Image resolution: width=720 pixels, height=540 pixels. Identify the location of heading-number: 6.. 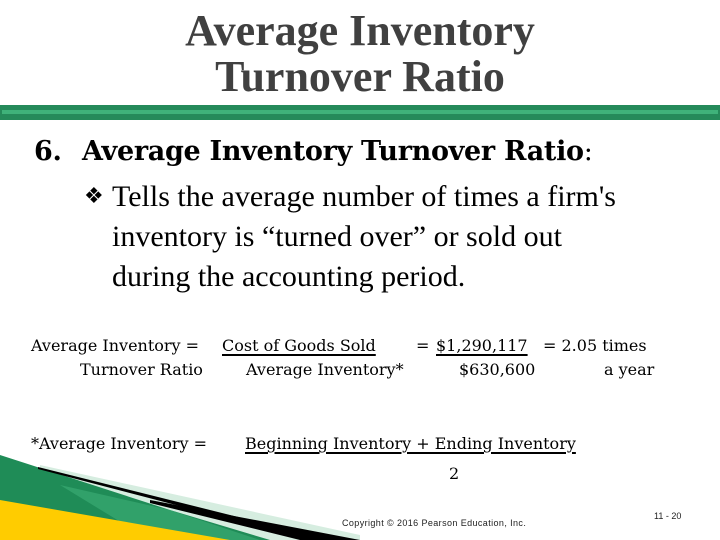
(48, 151).